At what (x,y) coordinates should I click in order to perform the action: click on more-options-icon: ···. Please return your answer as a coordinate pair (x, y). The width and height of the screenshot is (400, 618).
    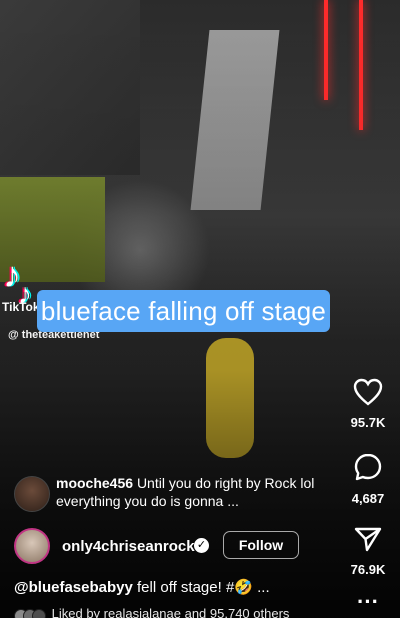
    Looking at the image, I should click on (368, 602).